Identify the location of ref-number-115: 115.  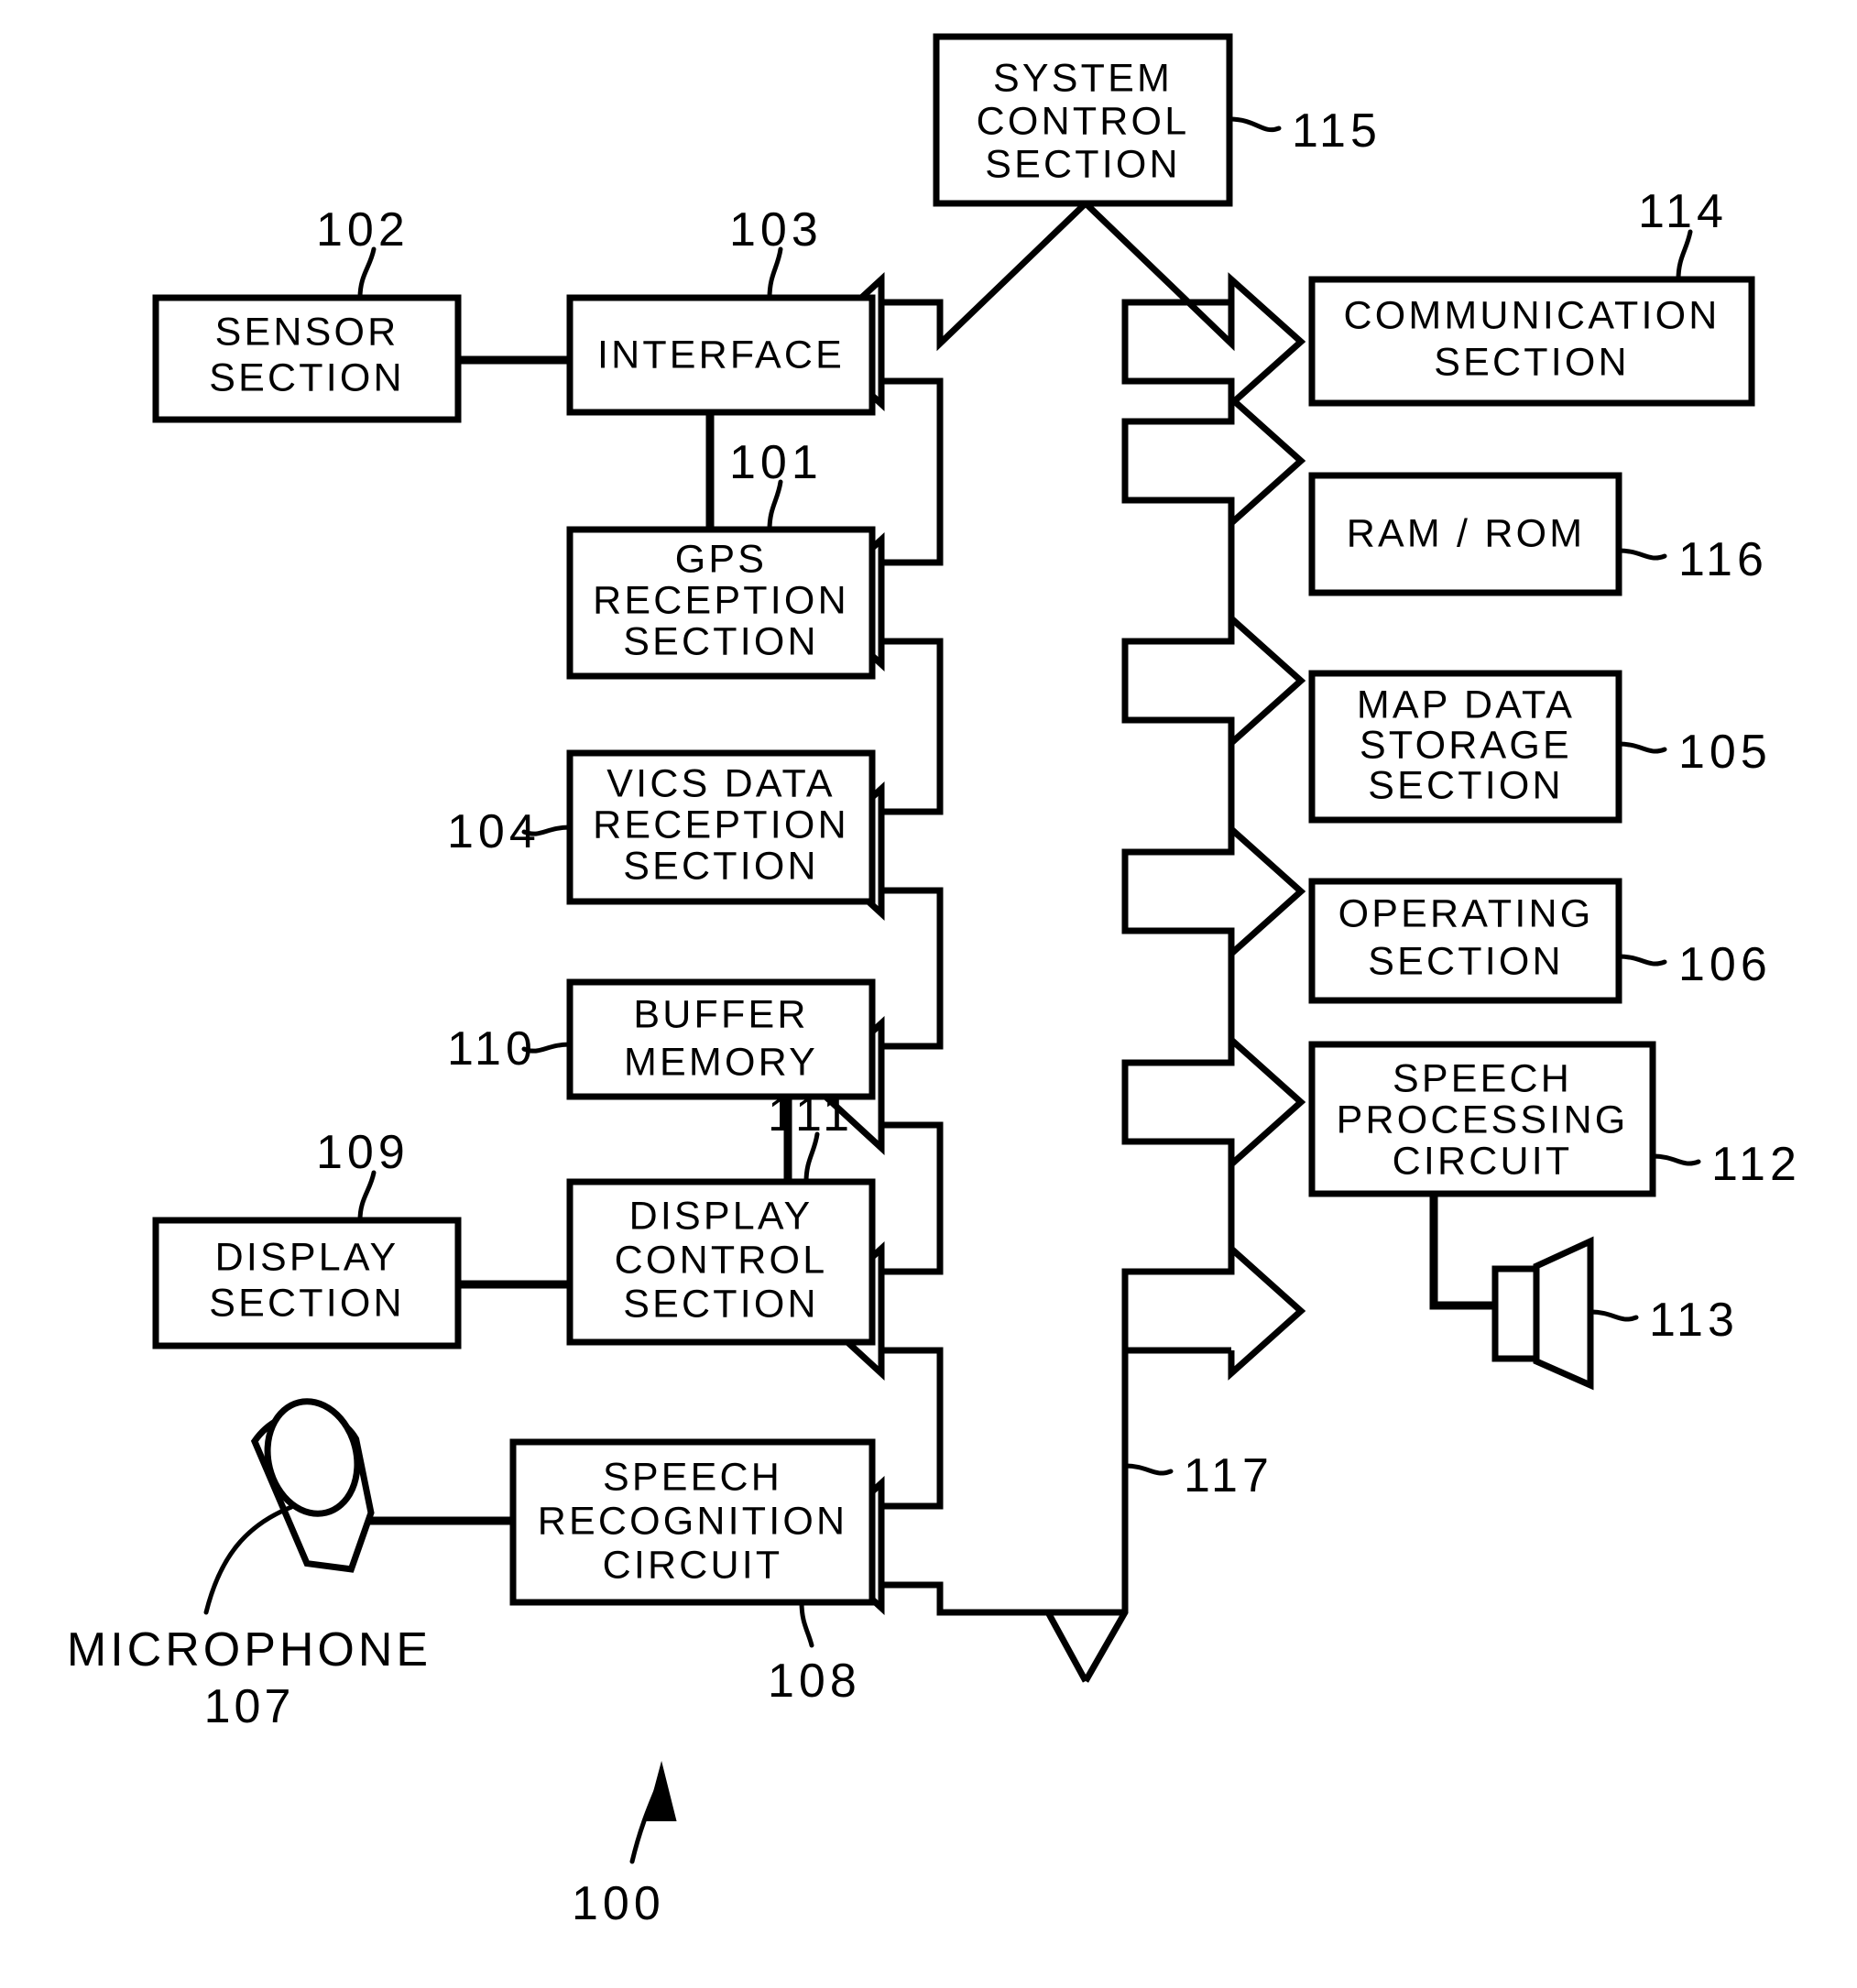
(1337, 131).